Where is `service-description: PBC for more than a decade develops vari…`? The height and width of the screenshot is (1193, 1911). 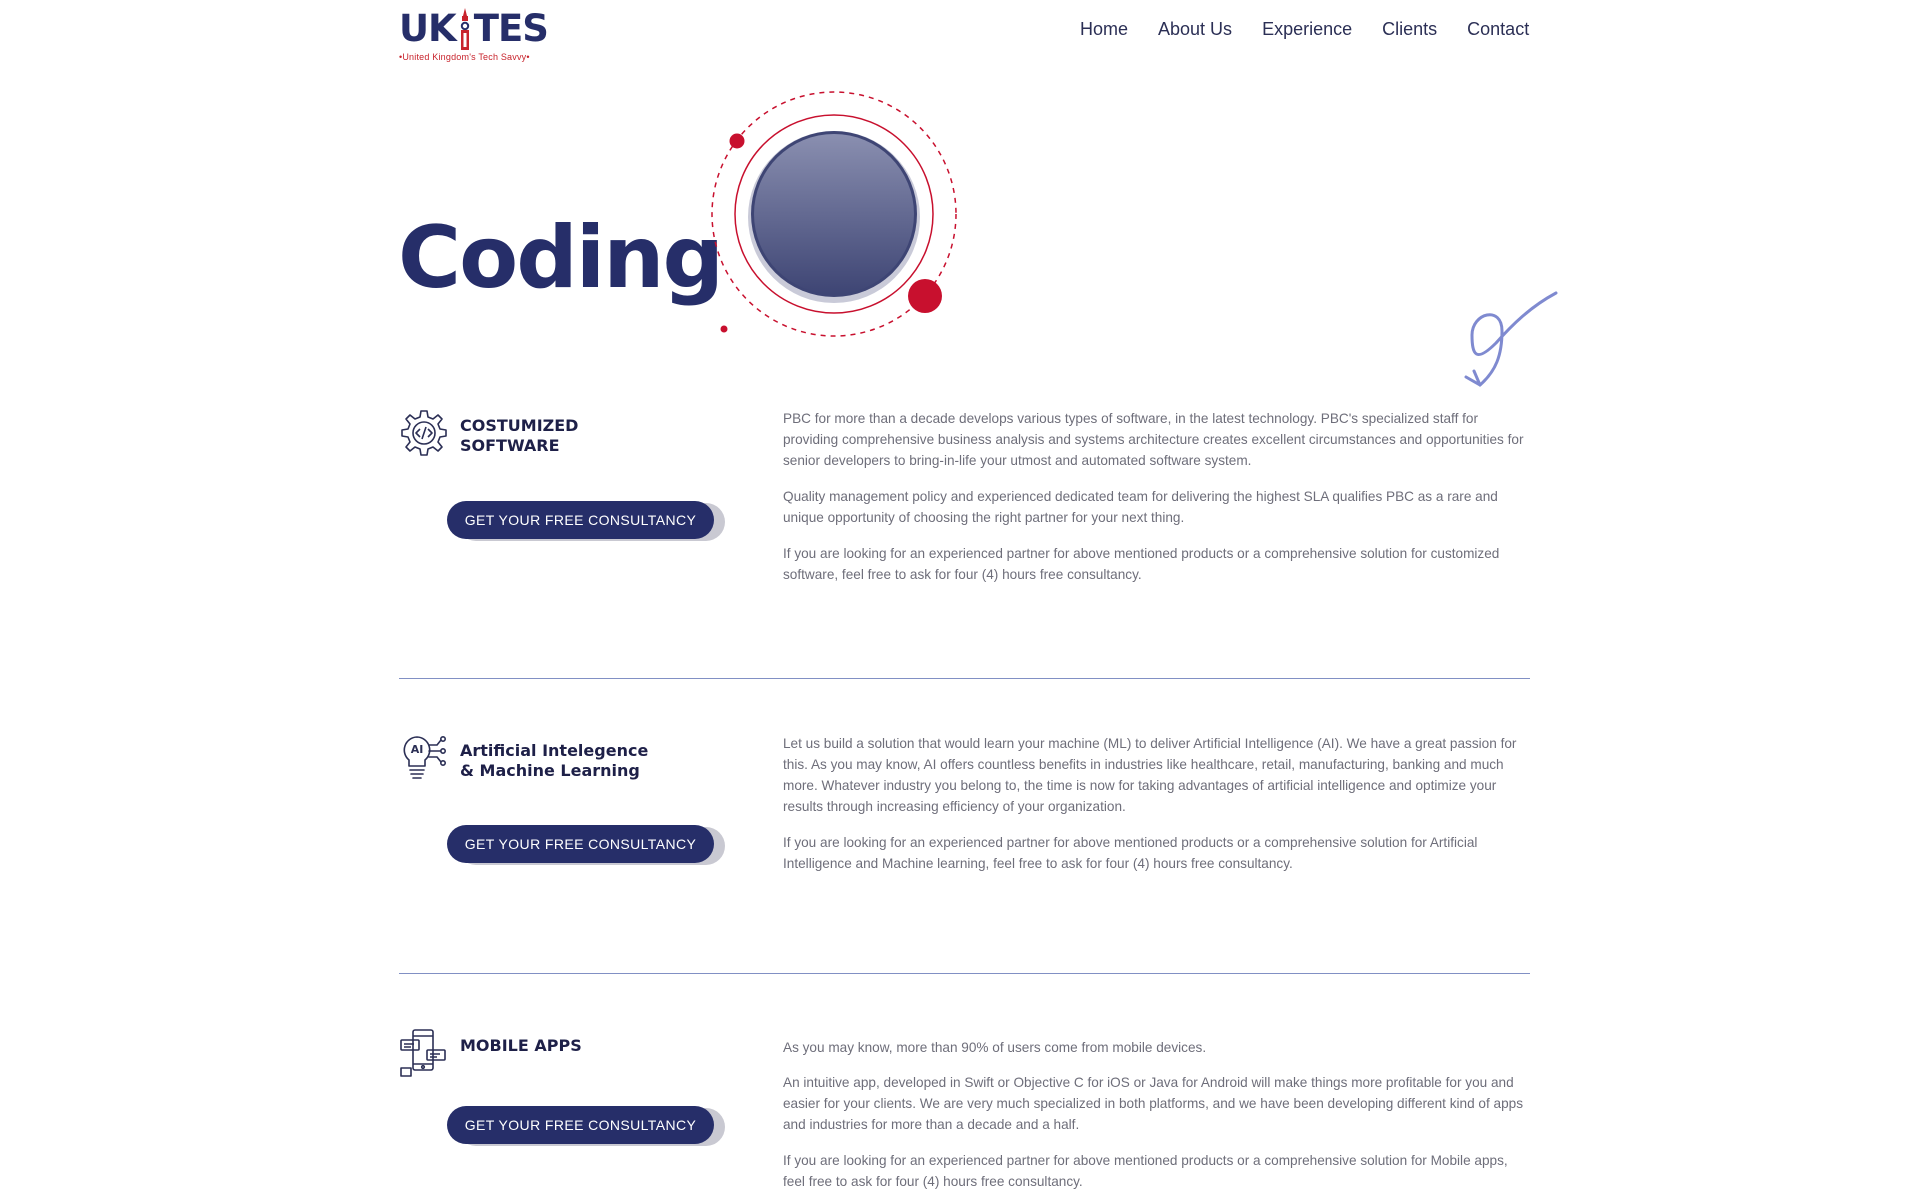
service-description: PBC for more than a decade develops vari… is located at coordinates (1156, 504).